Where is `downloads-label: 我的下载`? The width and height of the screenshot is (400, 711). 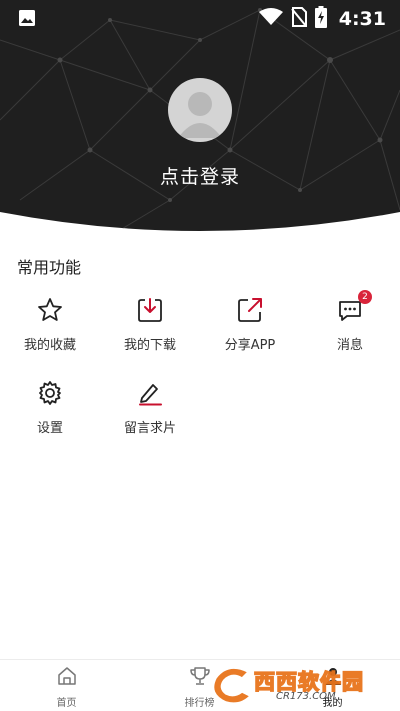
downloads-label: 我的下载 is located at coordinates (149, 345).